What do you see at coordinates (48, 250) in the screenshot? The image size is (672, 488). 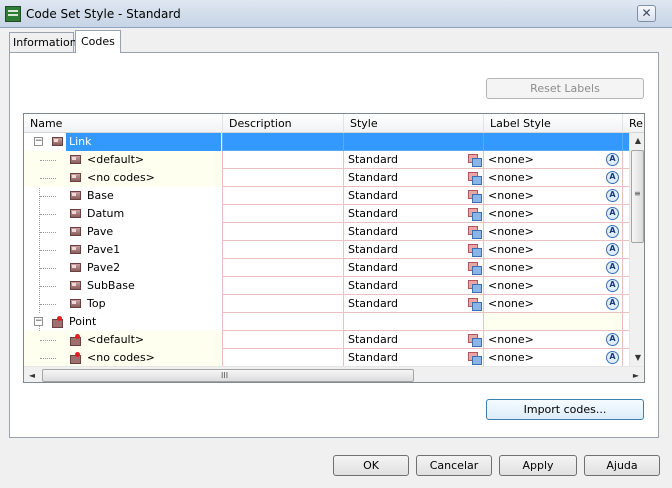 I see `tree-line` at bounding box center [48, 250].